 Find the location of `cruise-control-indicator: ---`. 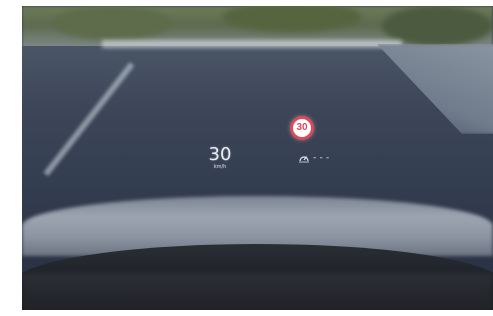

cruise-control-indicator: --- is located at coordinates (314, 158).